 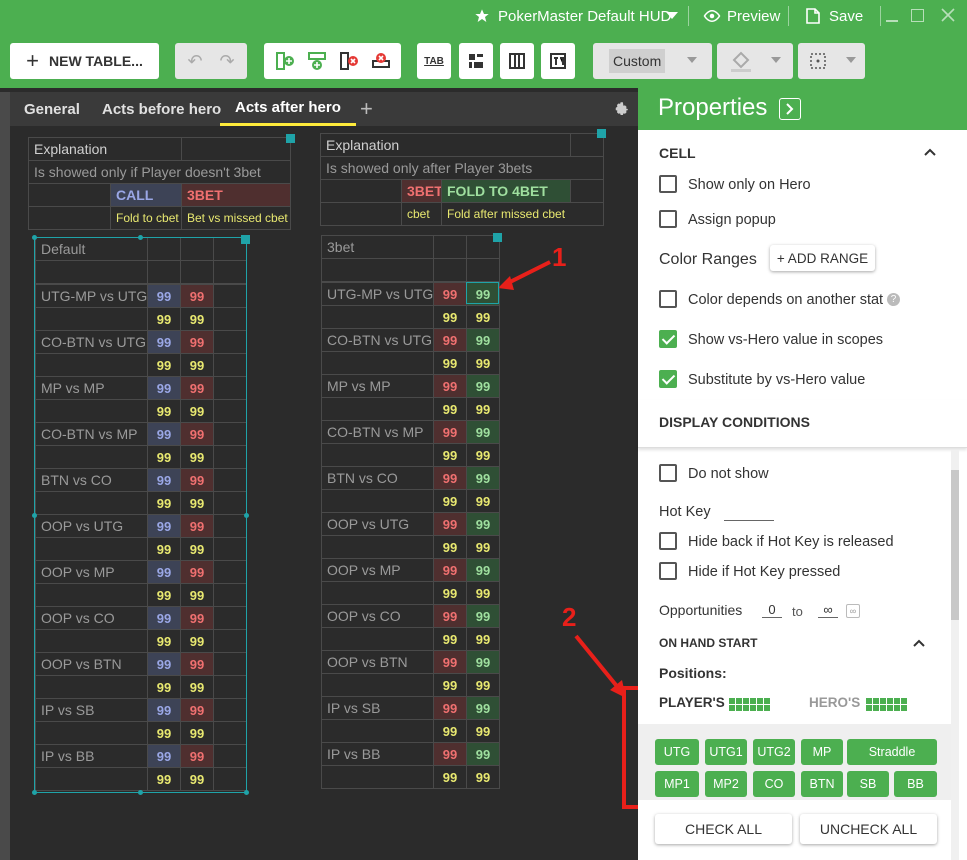 What do you see at coordinates (868, 784) in the screenshot?
I see `position-button-sb: SB` at bounding box center [868, 784].